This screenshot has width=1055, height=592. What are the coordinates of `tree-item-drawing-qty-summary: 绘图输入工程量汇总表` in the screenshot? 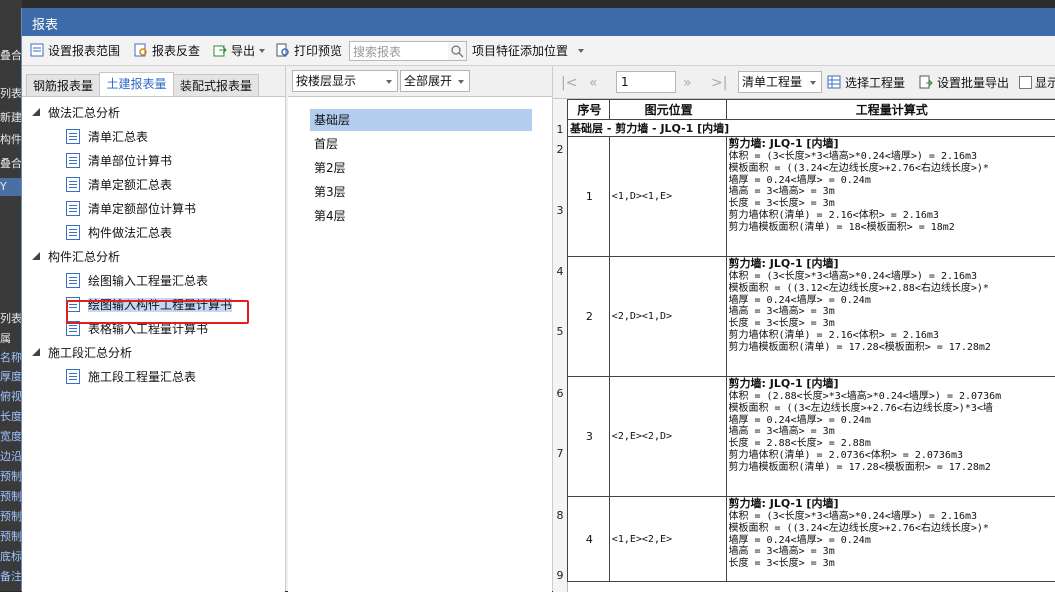 It's located at (137, 281).